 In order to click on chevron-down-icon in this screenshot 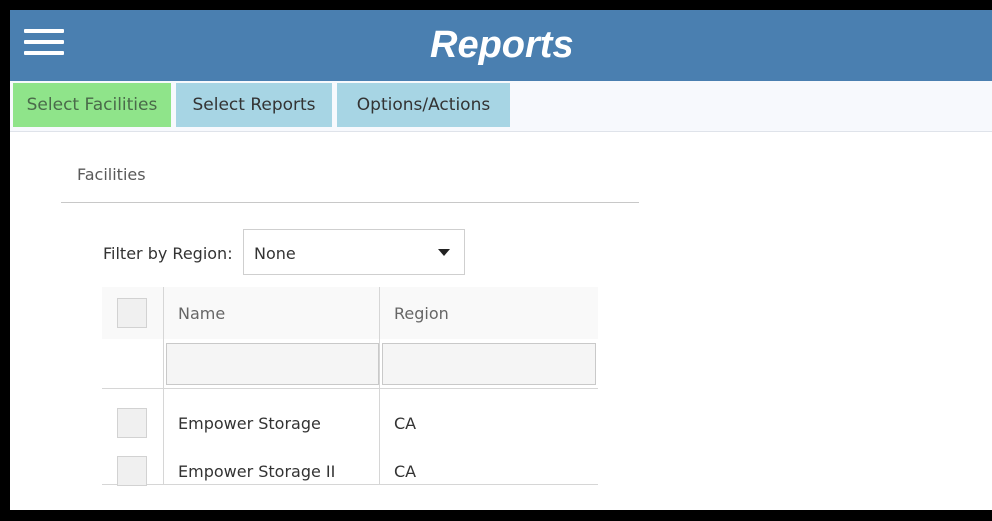, I will do `click(444, 252)`.